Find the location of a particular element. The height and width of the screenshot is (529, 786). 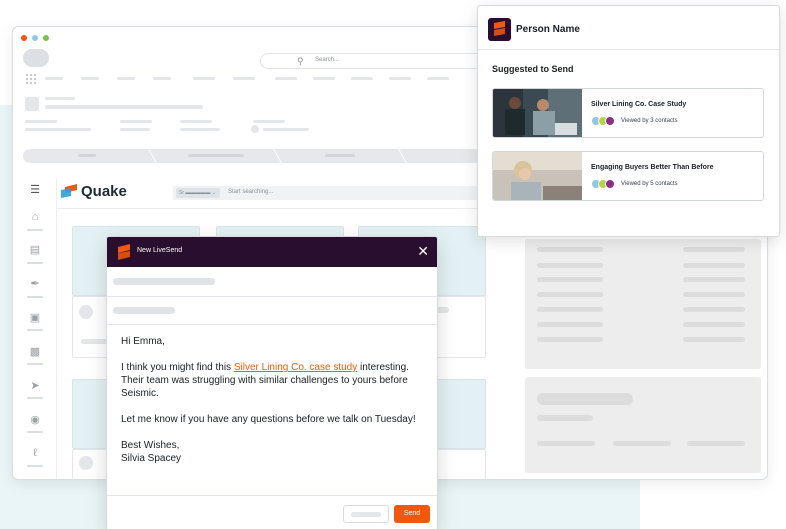

send-icon: ➤ is located at coordinates (35, 385).